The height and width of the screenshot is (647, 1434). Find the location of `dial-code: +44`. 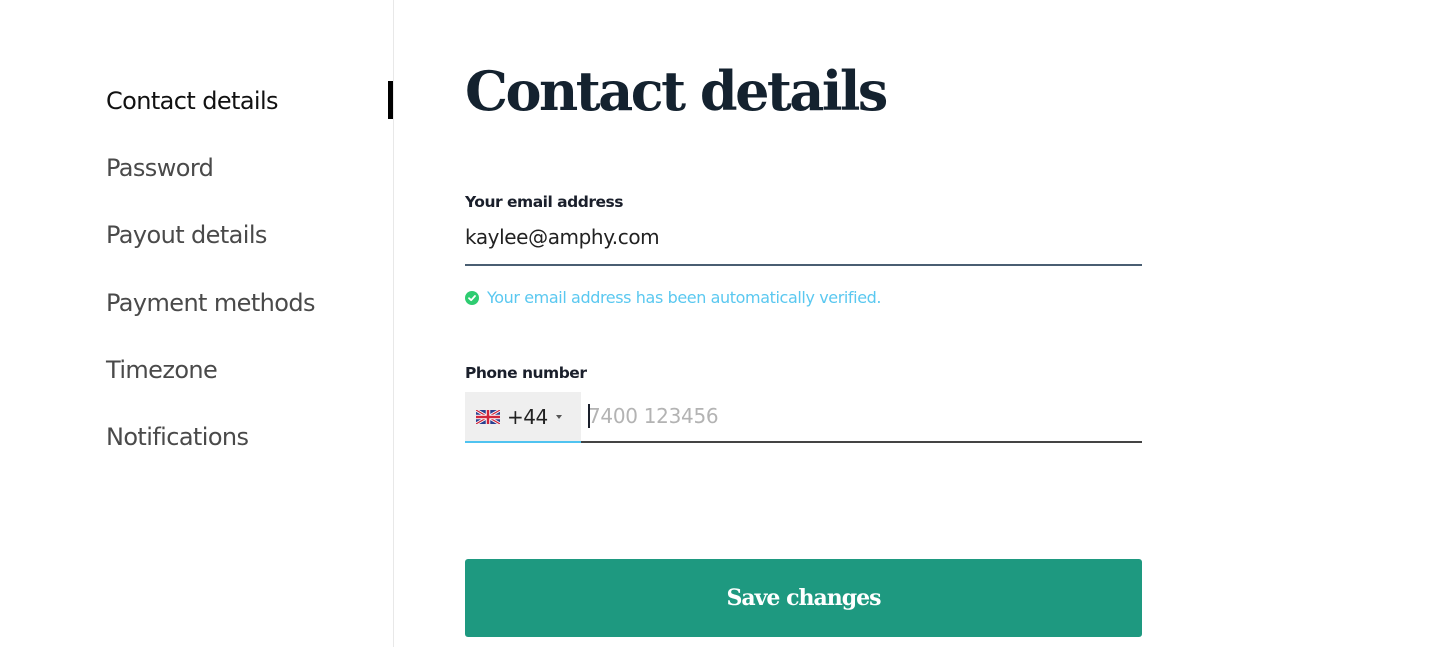

dial-code: +44 is located at coordinates (527, 416).